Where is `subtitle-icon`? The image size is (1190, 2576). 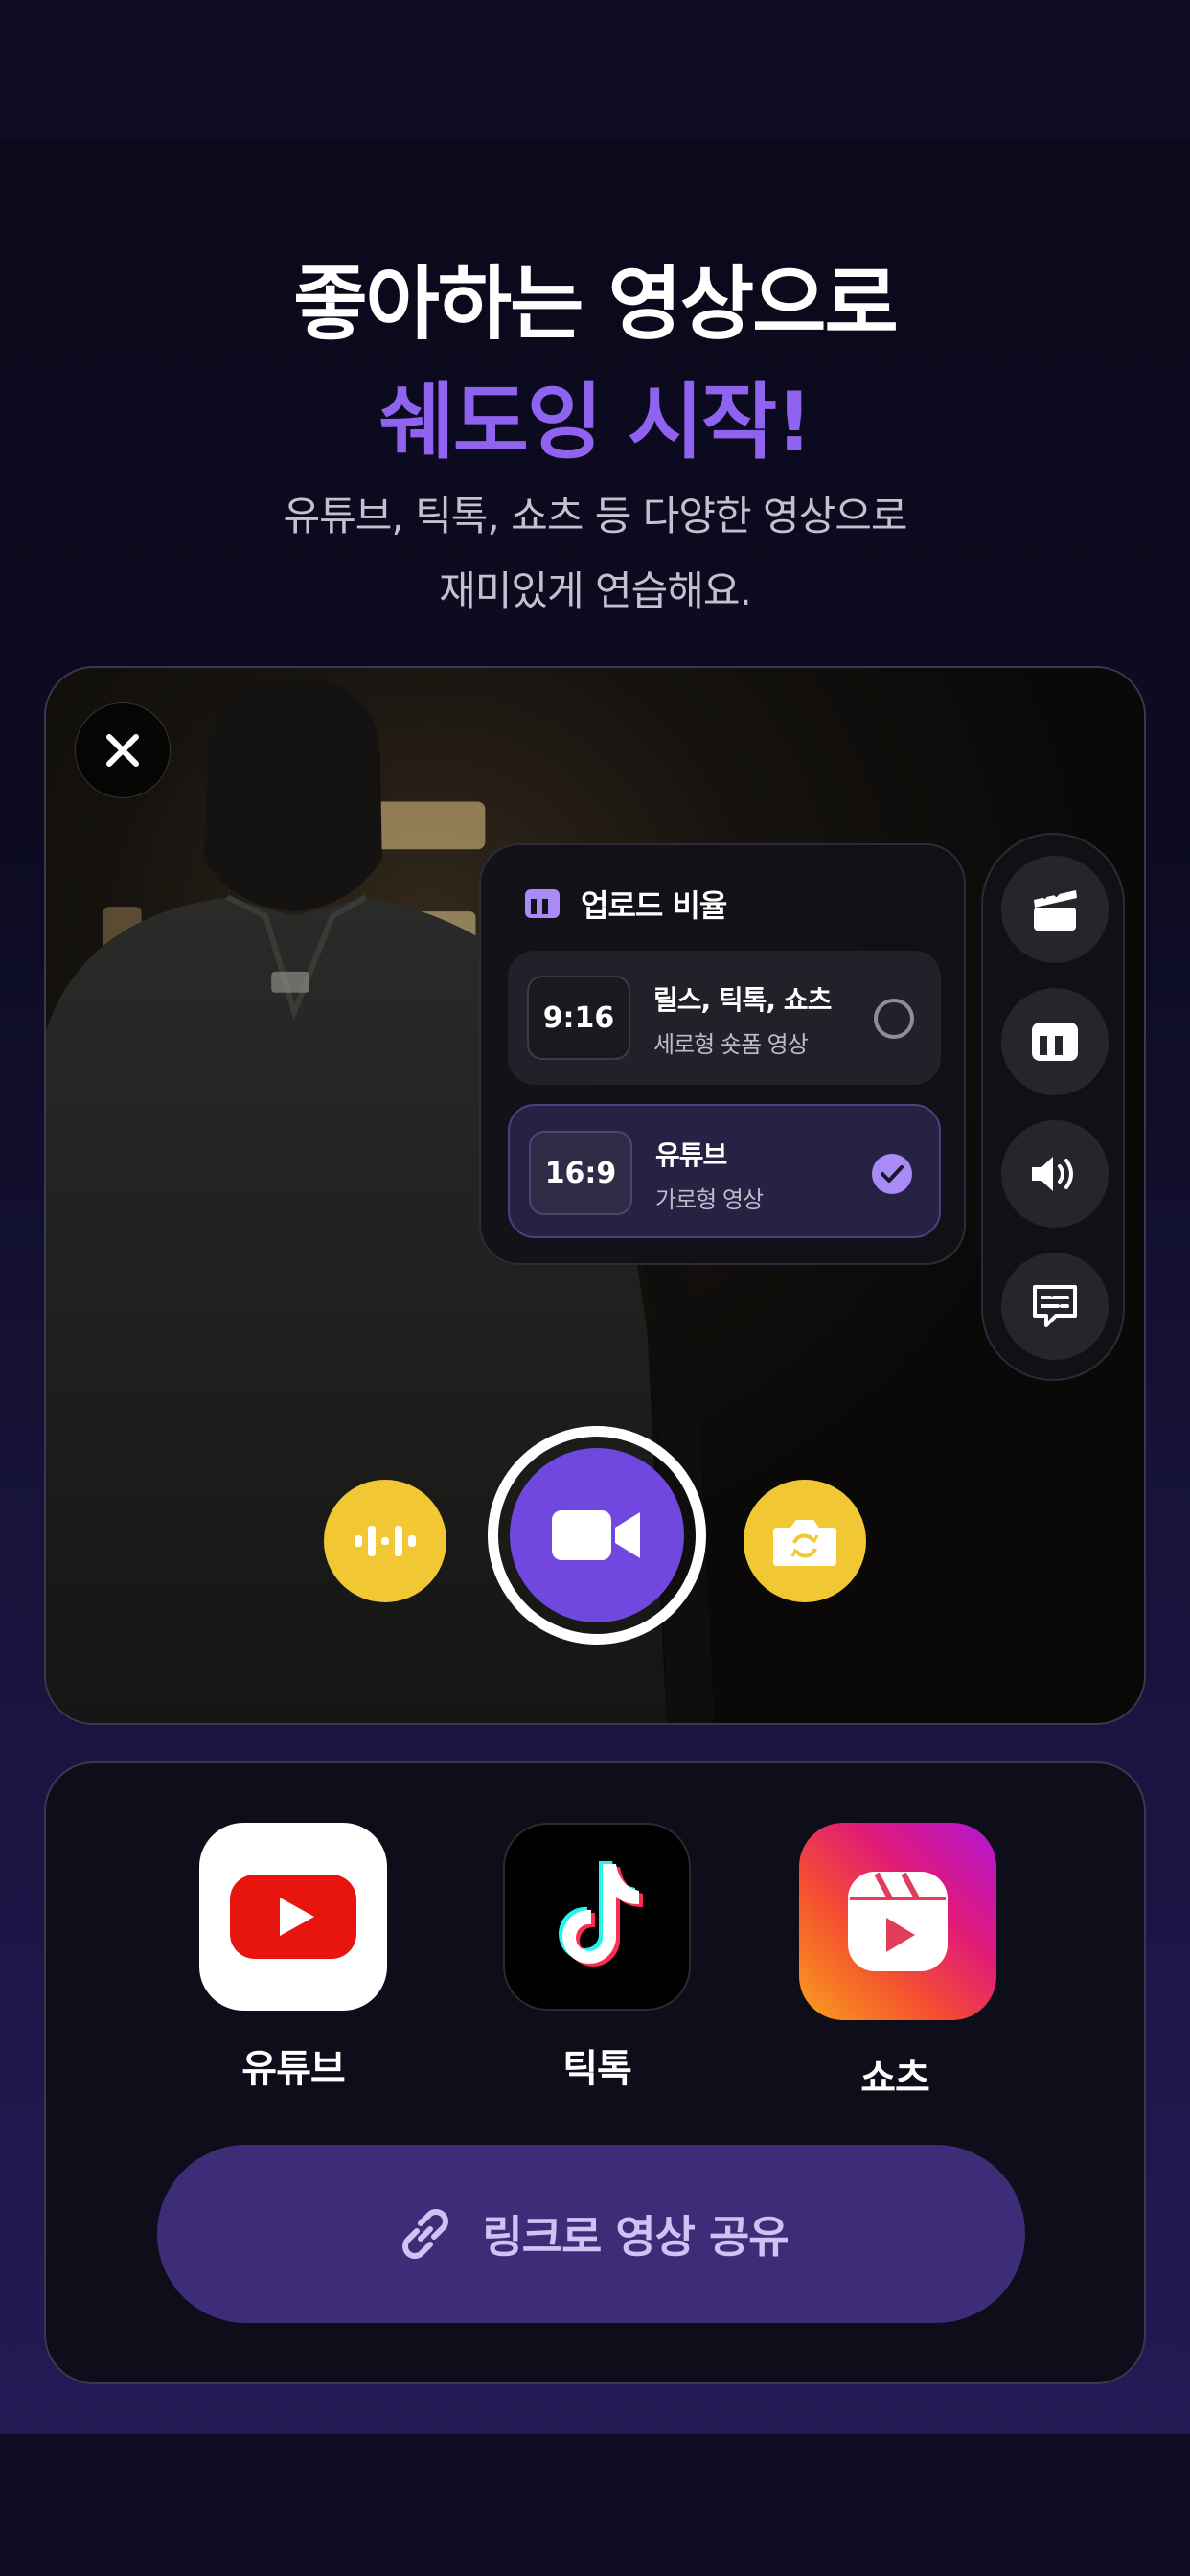
subtitle-icon is located at coordinates (1055, 1306).